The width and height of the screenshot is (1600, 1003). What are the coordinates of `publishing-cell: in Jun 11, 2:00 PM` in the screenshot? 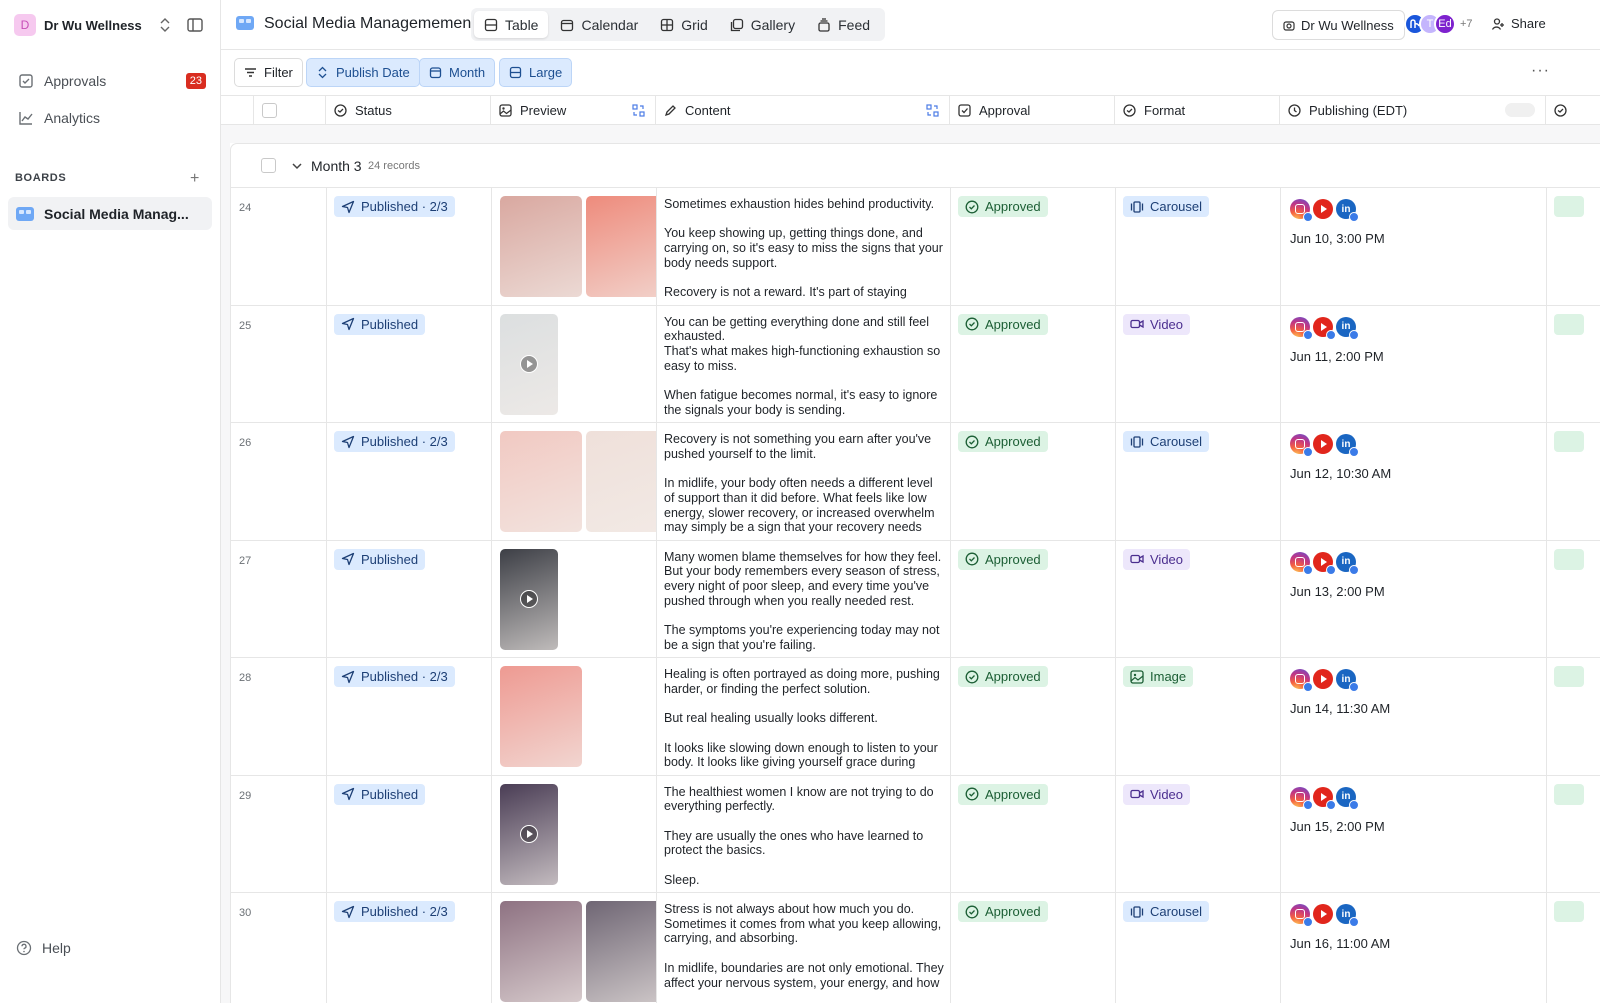 It's located at (1414, 363).